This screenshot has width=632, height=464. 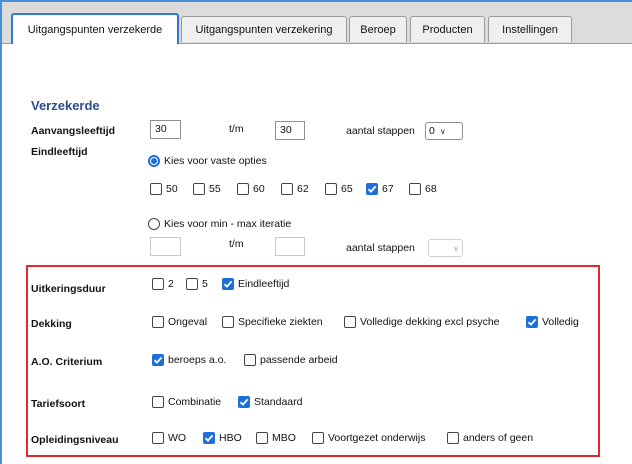 What do you see at coordinates (205, 284) in the screenshot?
I see `option-label: 5` at bounding box center [205, 284].